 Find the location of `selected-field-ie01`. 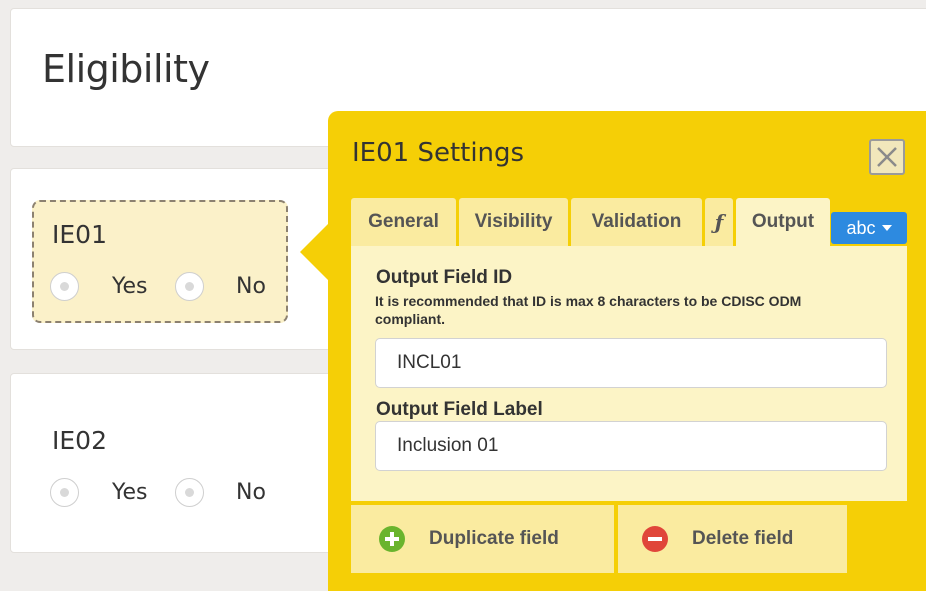

selected-field-ie01 is located at coordinates (160, 261).